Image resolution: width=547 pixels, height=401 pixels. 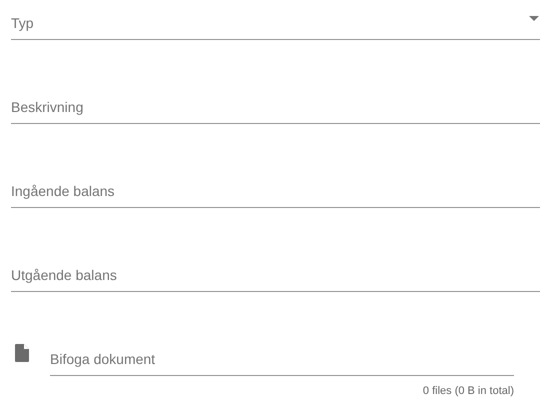 What do you see at coordinates (275, 191) in the screenshot?
I see `input-field: Ingående balans` at bounding box center [275, 191].